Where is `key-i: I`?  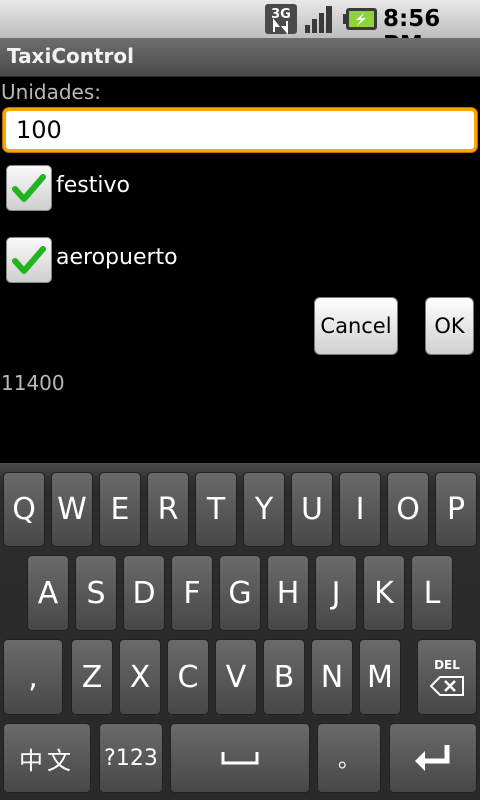
key-i: I is located at coordinates (360, 509).